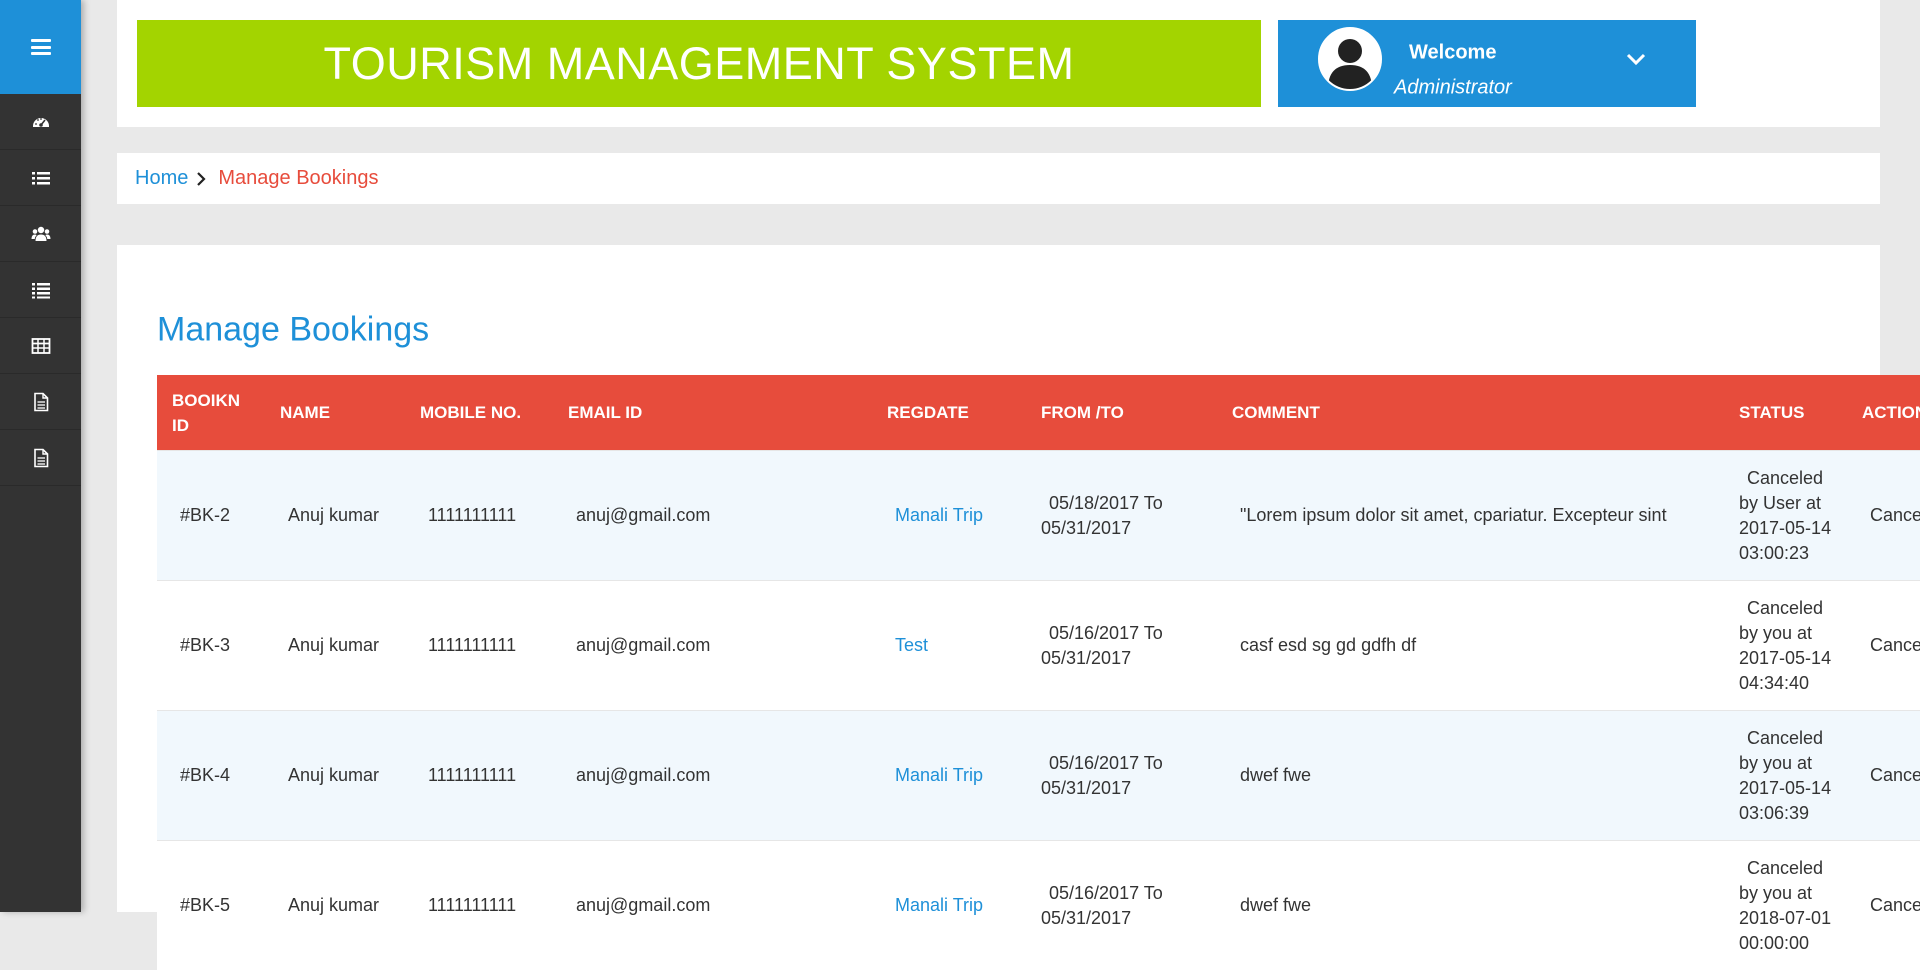 The height and width of the screenshot is (970, 1920). I want to click on breadcrumb-current: Manage Bookings, so click(298, 178).